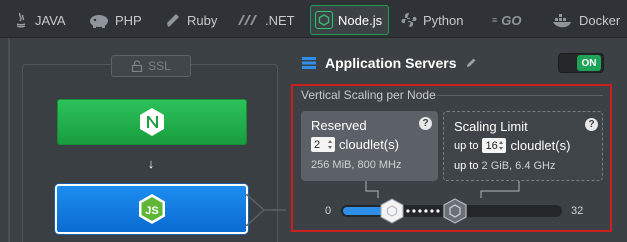  What do you see at coordinates (368, 95) in the screenshot?
I see `vertical-scaling-title: Vertical Scaling per Node` at bounding box center [368, 95].